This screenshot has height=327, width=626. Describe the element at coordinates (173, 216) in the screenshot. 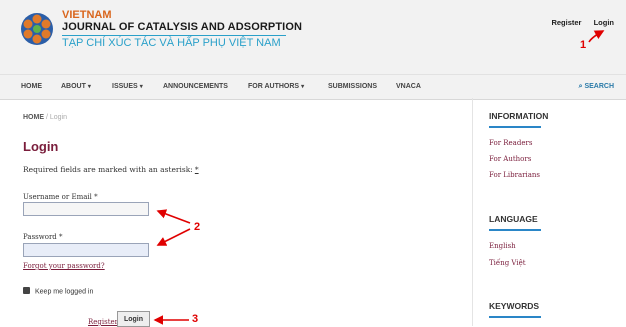

I see `annotation-arrow-2a` at that location.